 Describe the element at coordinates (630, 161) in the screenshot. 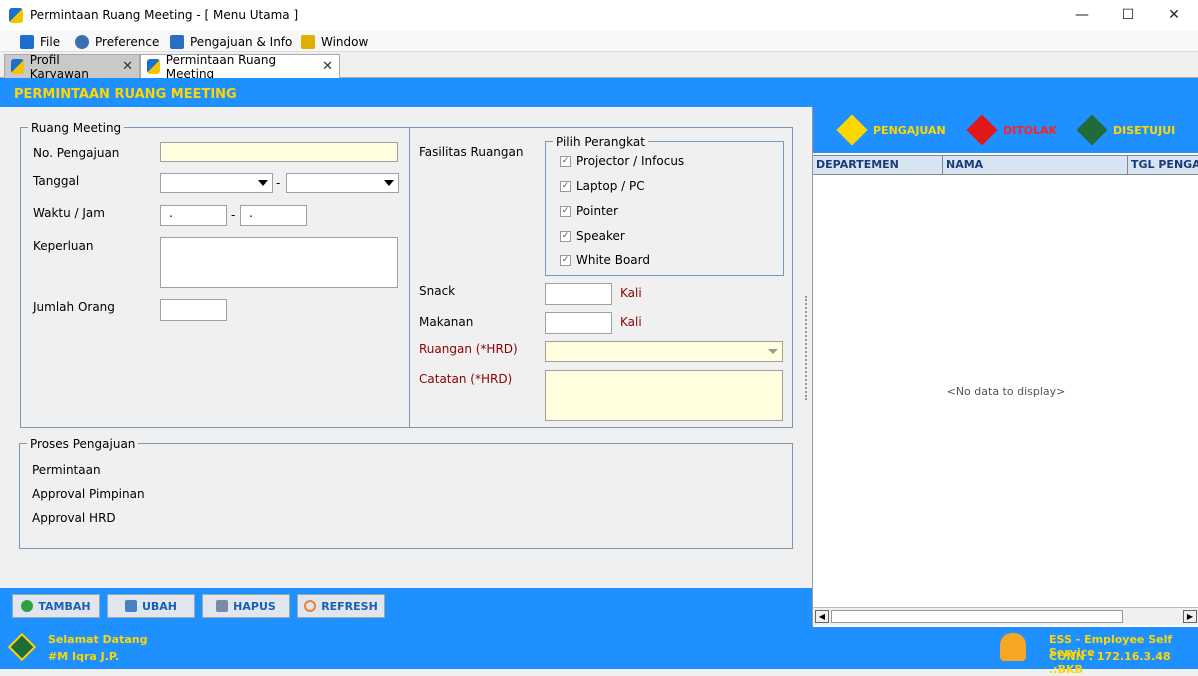

I see `checkbox-label: Projector / Infocus` at that location.